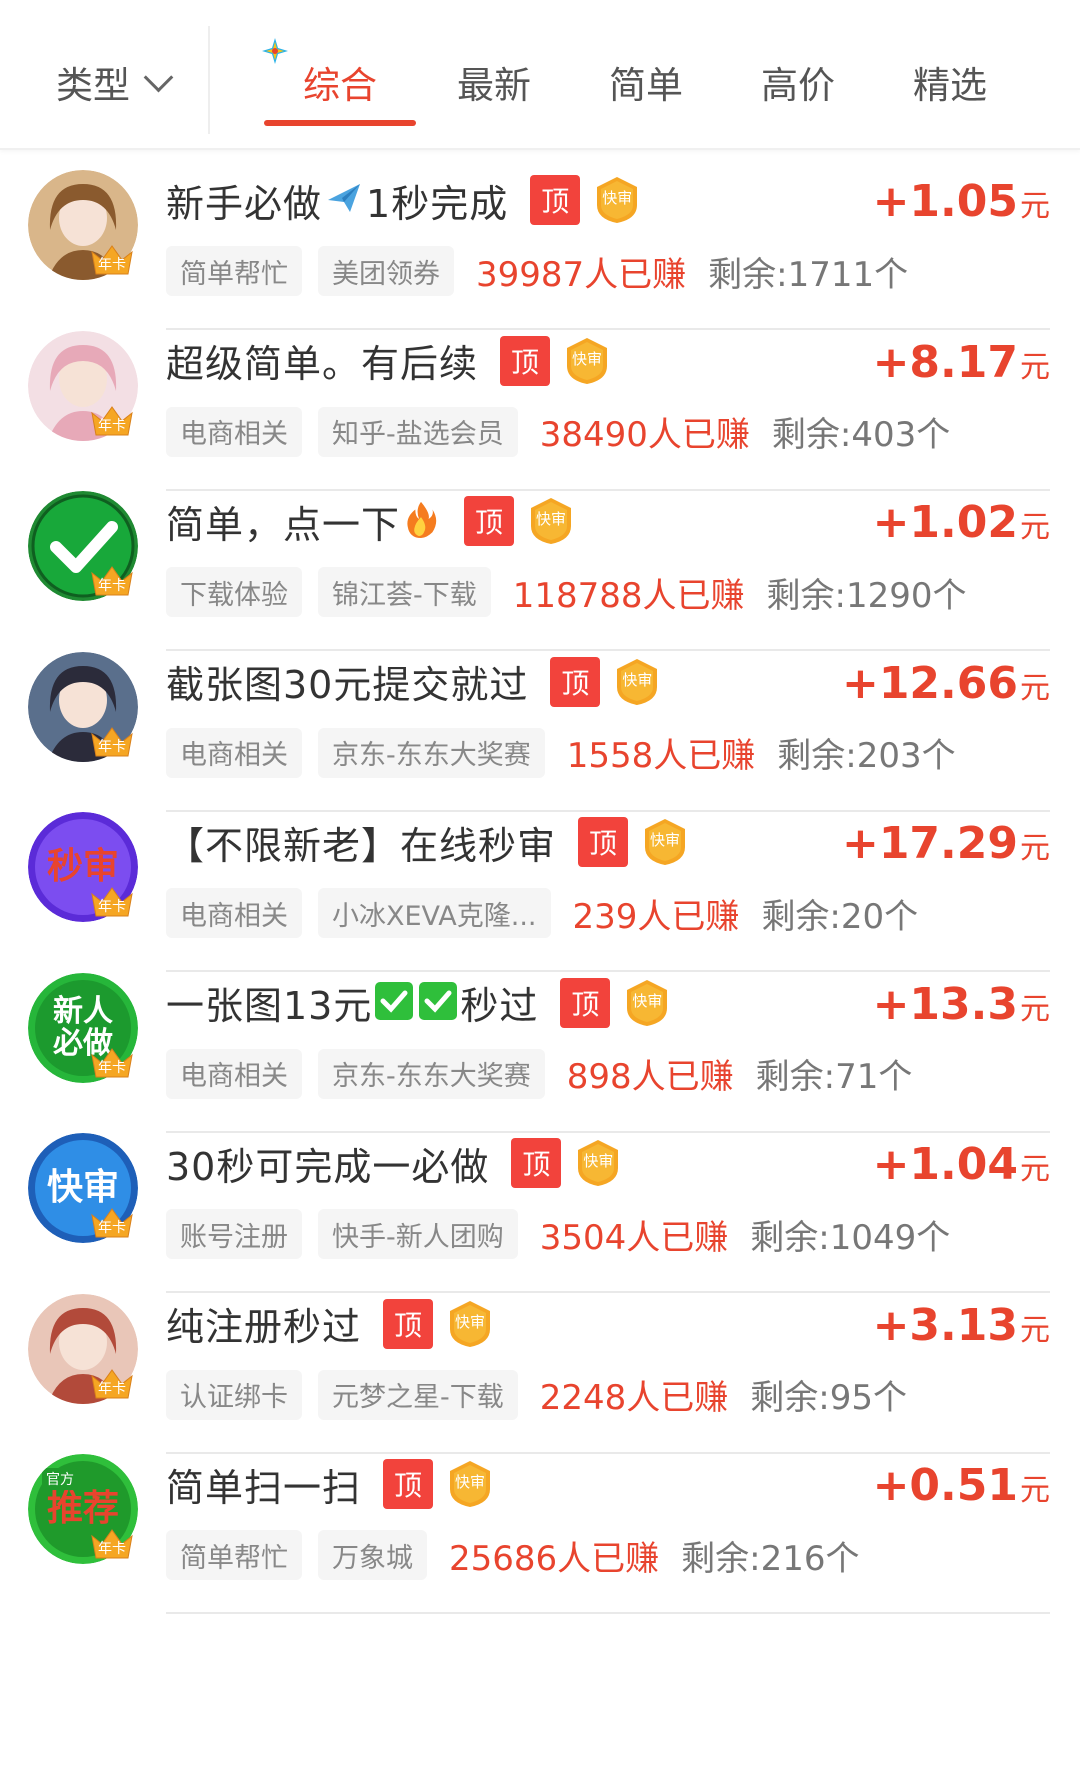 The width and height of the screenshot is (1080, 1772). I want to click on task-title: 超级简单。有后续, so click(322, 364).